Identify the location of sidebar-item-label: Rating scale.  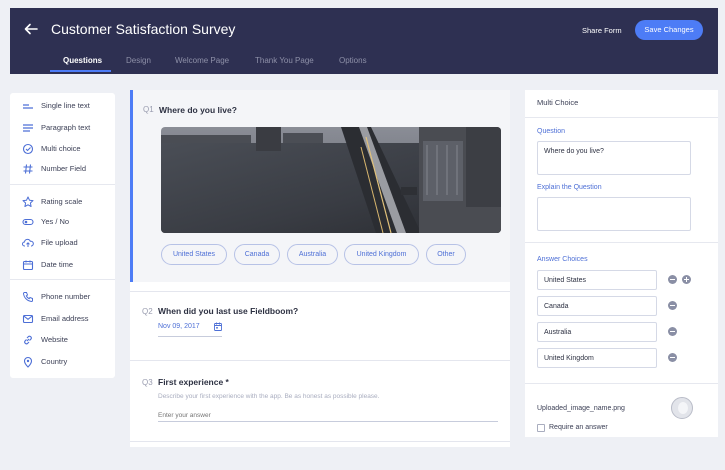
(62, 201).